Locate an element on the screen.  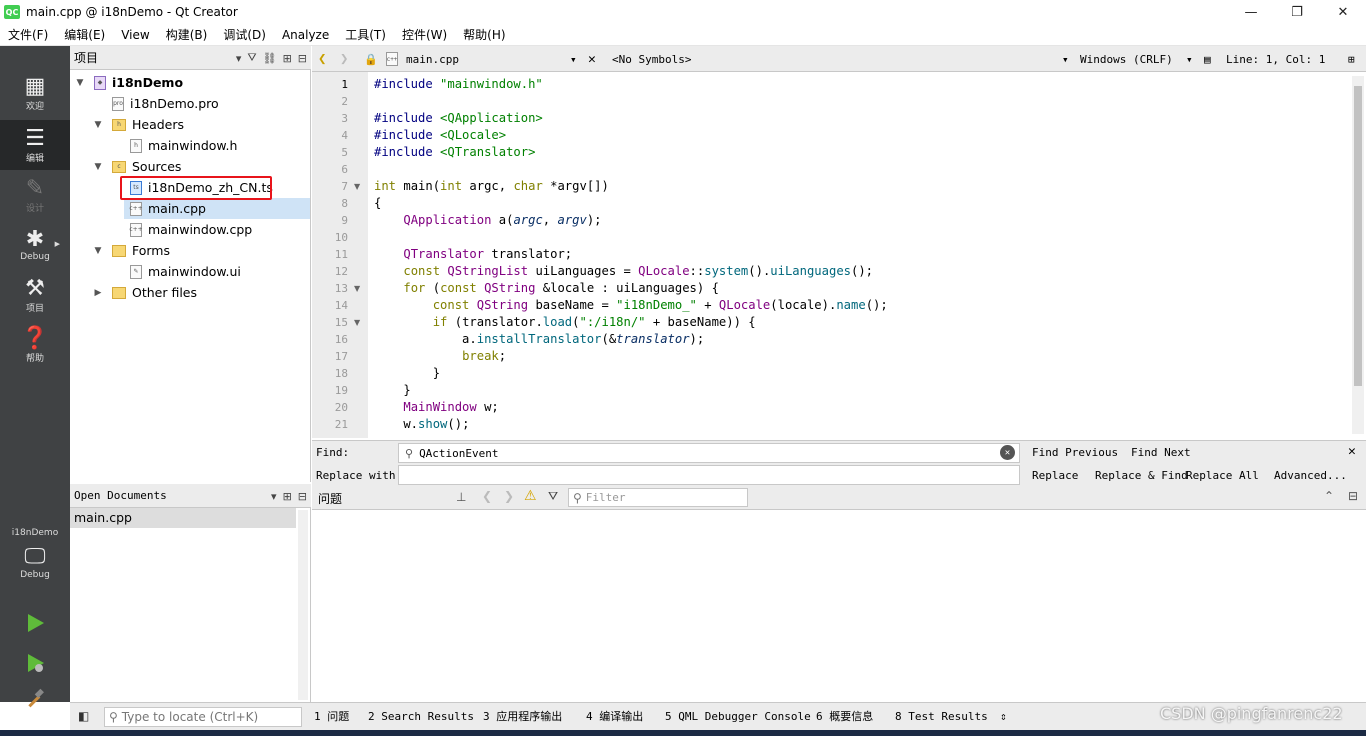
forward-arrow-icon: ❯ is located at coordinates (344, 59).